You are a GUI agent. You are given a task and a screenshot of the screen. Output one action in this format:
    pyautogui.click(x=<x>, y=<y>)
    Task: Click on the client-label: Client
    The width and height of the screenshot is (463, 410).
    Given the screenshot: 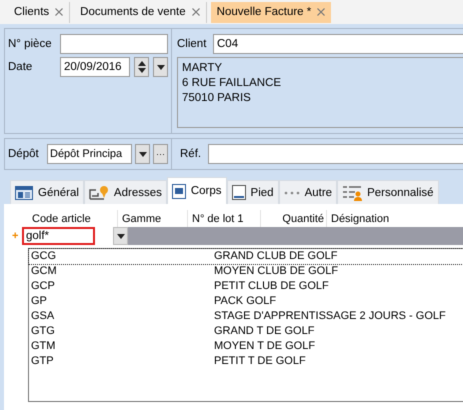 What is the action you would take?
    pyautogui.click(x=192, y=44)
    